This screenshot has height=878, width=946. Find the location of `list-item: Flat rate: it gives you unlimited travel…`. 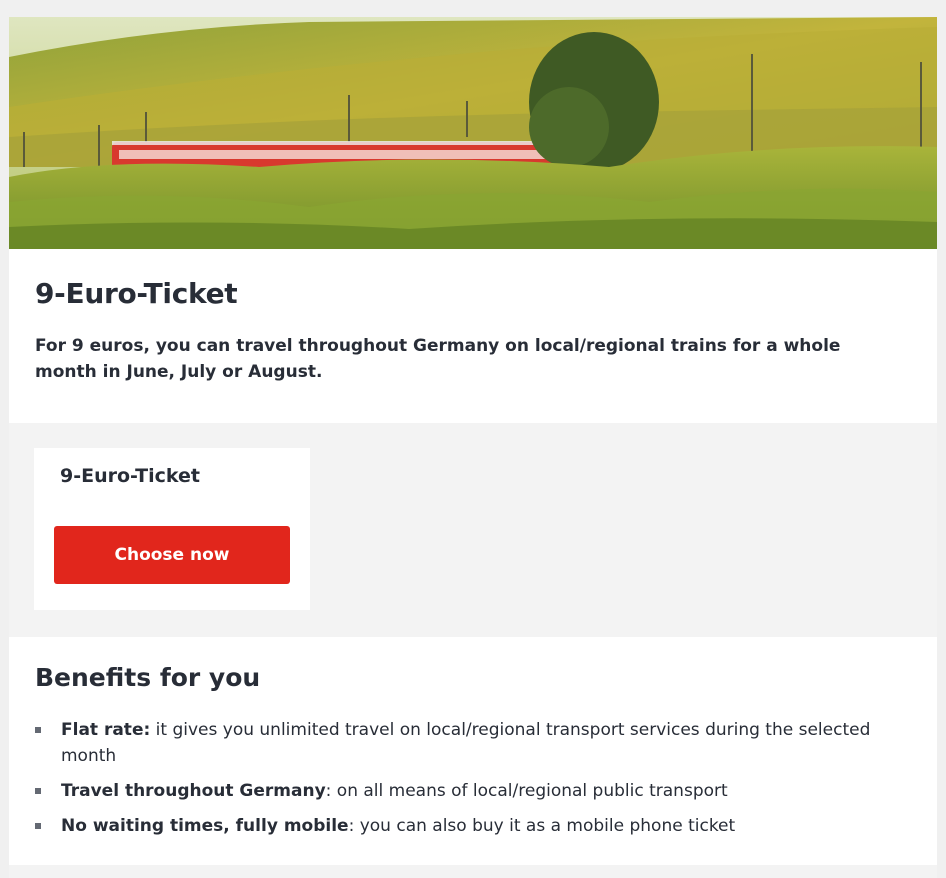

list-item: Flat rate: it gives you unlimited travel… is located at coordinates (465, 743).